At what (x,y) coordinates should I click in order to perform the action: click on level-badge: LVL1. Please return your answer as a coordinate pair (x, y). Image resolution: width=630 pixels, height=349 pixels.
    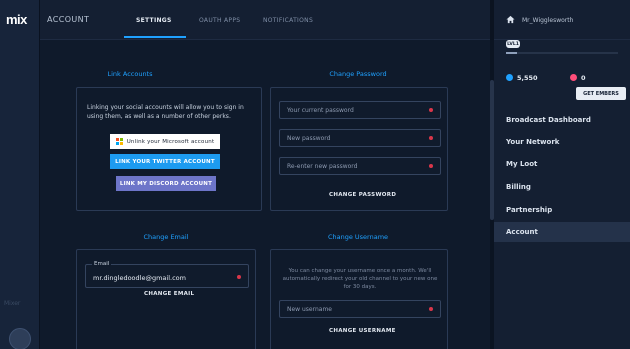
    Looking at the image, I should click on (513, 44).